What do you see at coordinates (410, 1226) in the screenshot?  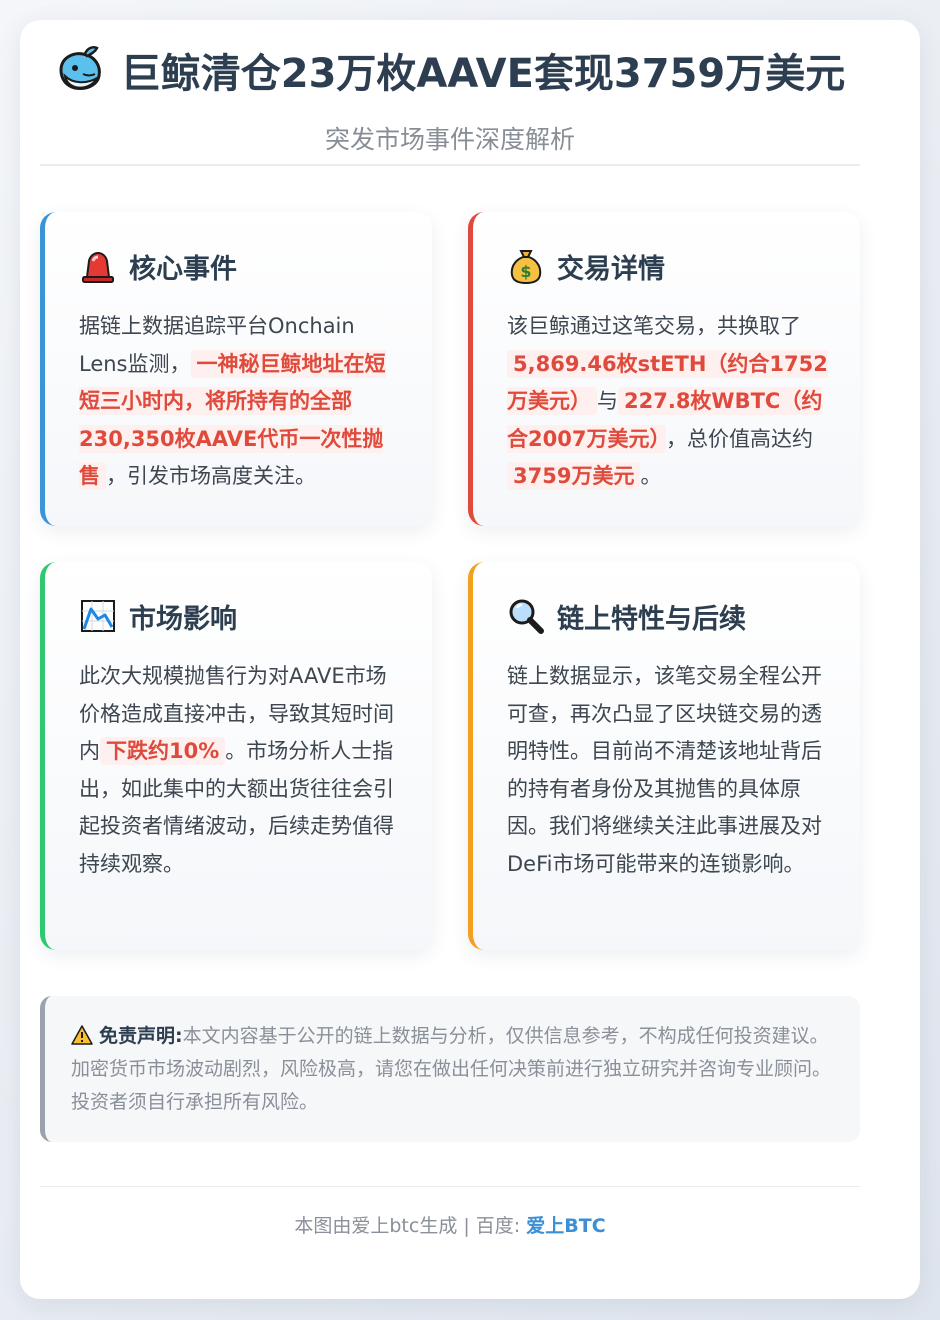 I see `footer-prefix: 本图由爱上btc生成 | 百度:` at bounding box center [410, 1226].